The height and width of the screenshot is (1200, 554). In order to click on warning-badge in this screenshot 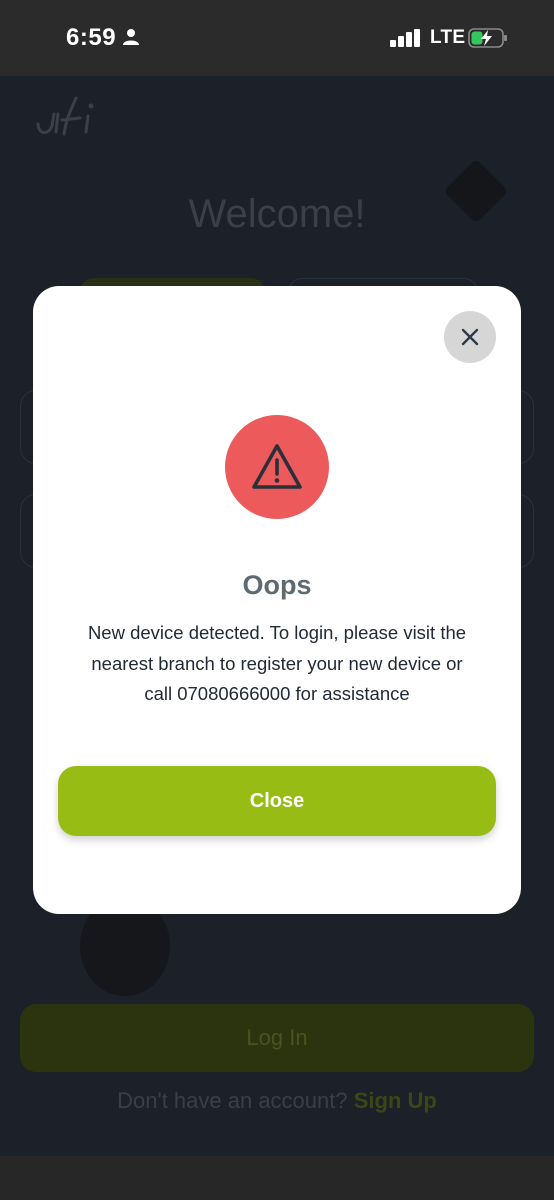, I will do `click(277, 467)`.